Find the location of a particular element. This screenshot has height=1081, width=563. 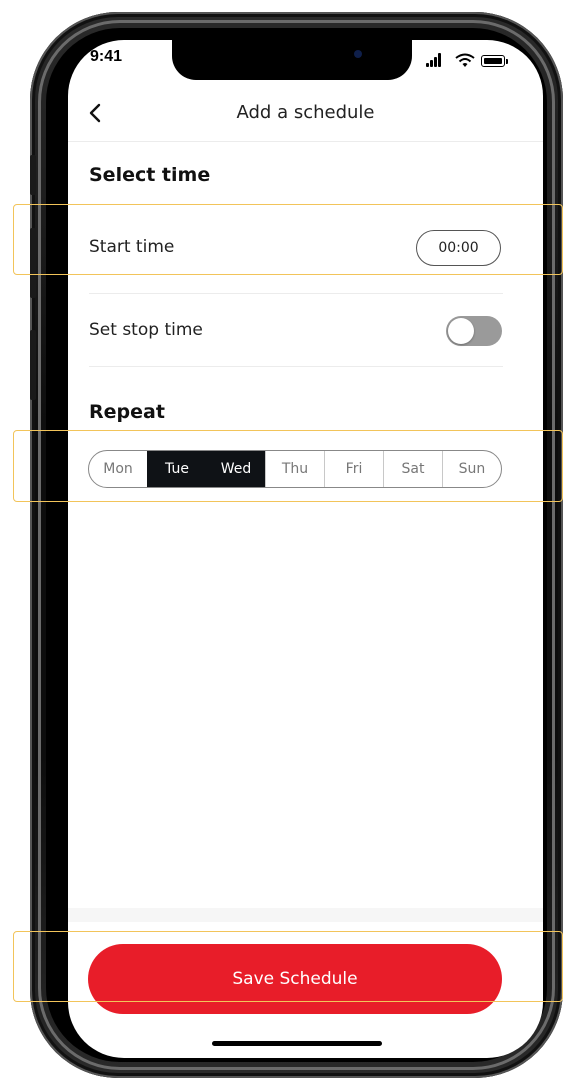

stop-time-toggle is located at coordinates (474, 331).